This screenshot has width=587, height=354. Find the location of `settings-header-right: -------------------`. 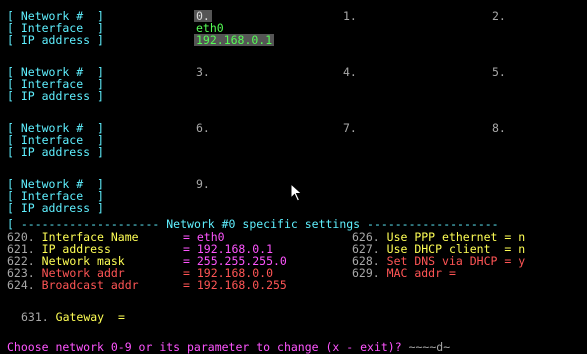

settings-header-right: ------------------- is located at coordinates (429, 224).